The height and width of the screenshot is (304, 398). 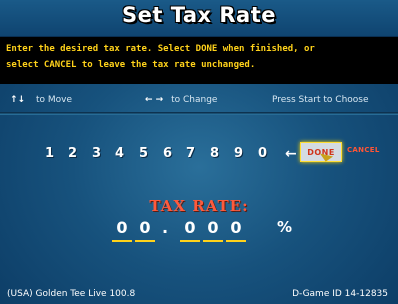 I want to click on key-9: 9, so click(x=238, y=153).